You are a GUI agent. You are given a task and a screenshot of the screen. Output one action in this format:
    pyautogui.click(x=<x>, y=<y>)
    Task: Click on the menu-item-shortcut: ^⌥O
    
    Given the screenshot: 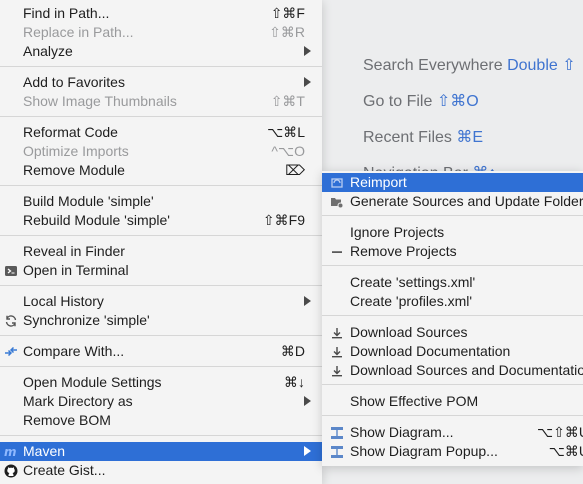 What is the action you would take?
    pyautogui.click(x=288, y=151)
    